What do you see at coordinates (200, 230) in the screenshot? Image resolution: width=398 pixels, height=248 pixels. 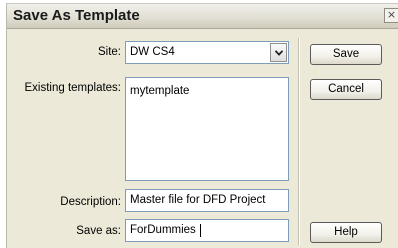 I see `text-caret` at bounding box center [200, 230].